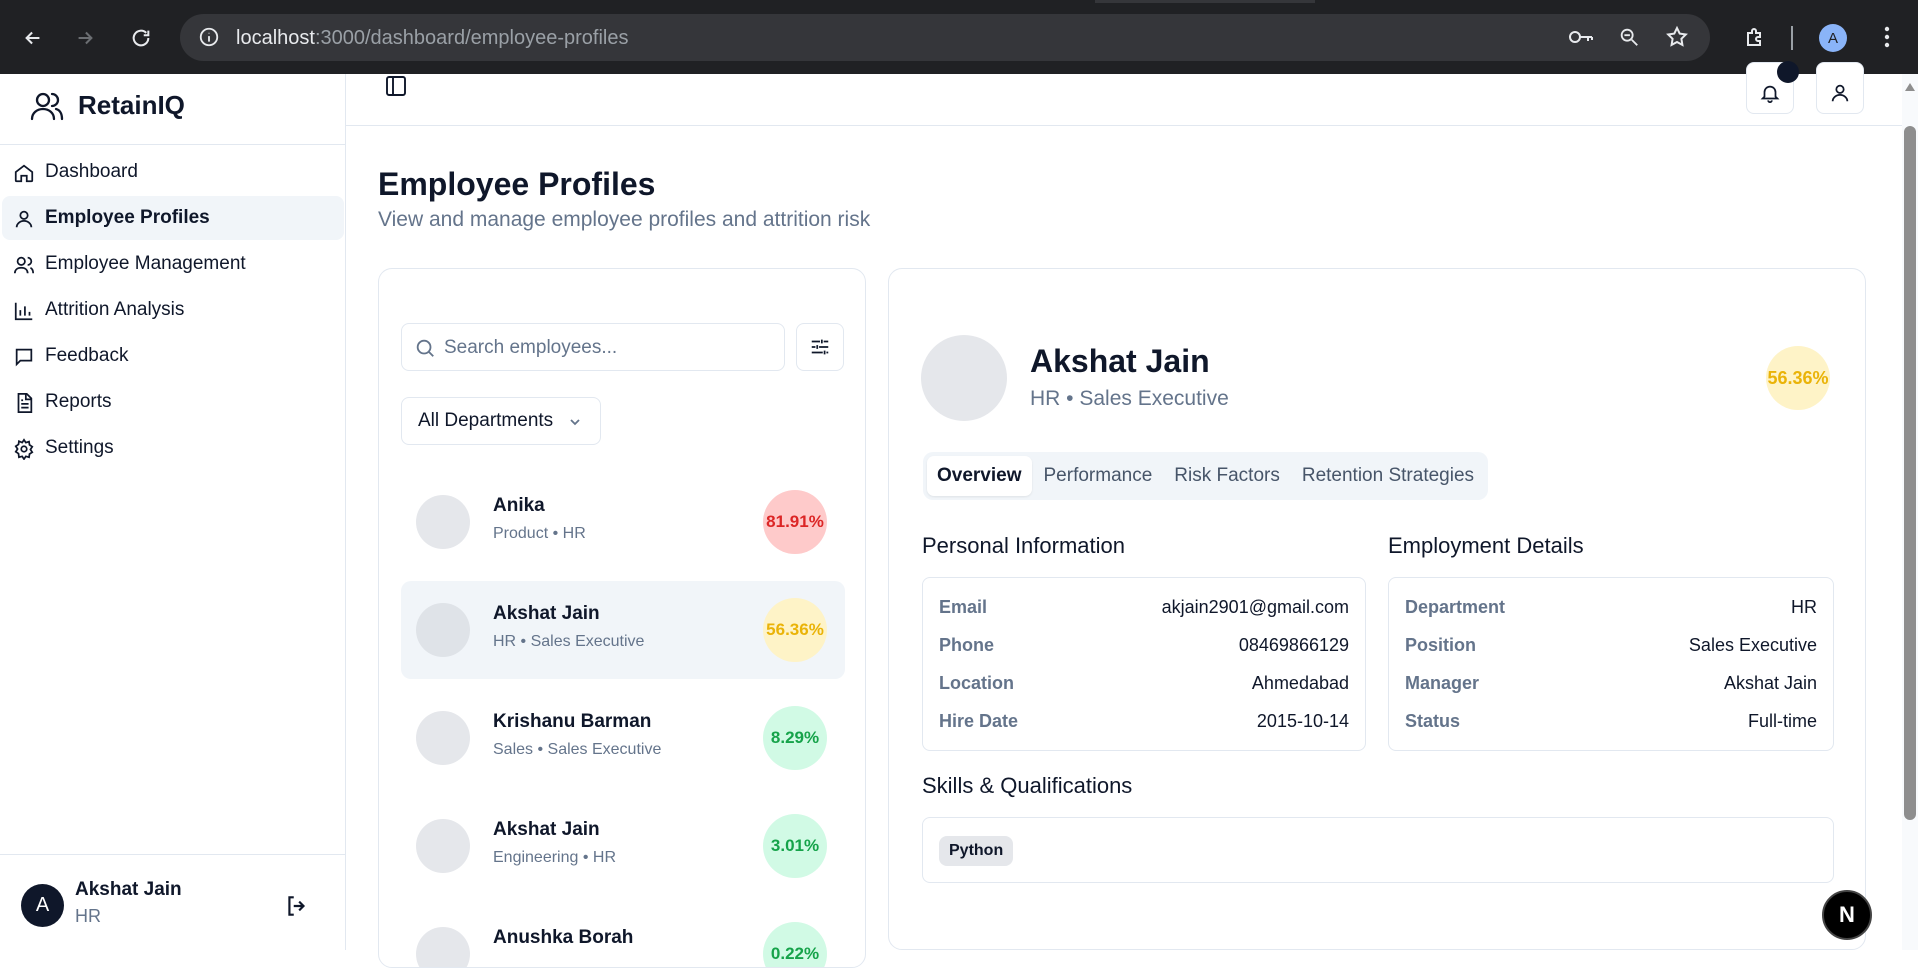 The height and width of the screenshot is (968, 1918). Describe the element at coordinates (1144, 683) in the screenshot. I see `info-row: Location Ahmedabad` at that location.